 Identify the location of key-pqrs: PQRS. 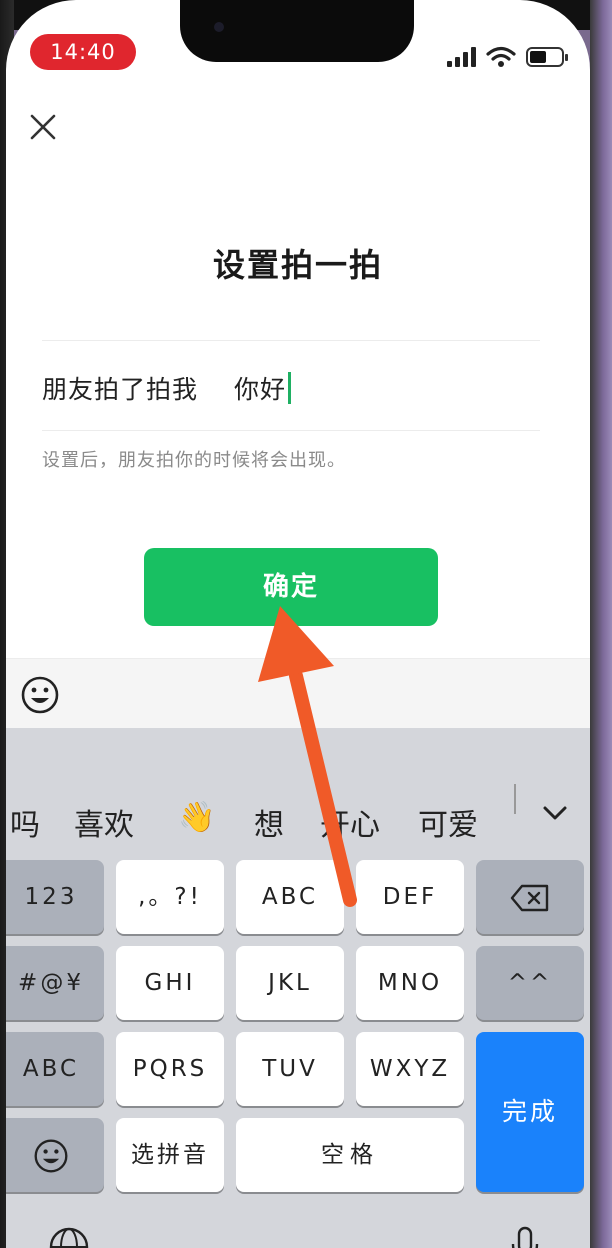
(170, 1069).